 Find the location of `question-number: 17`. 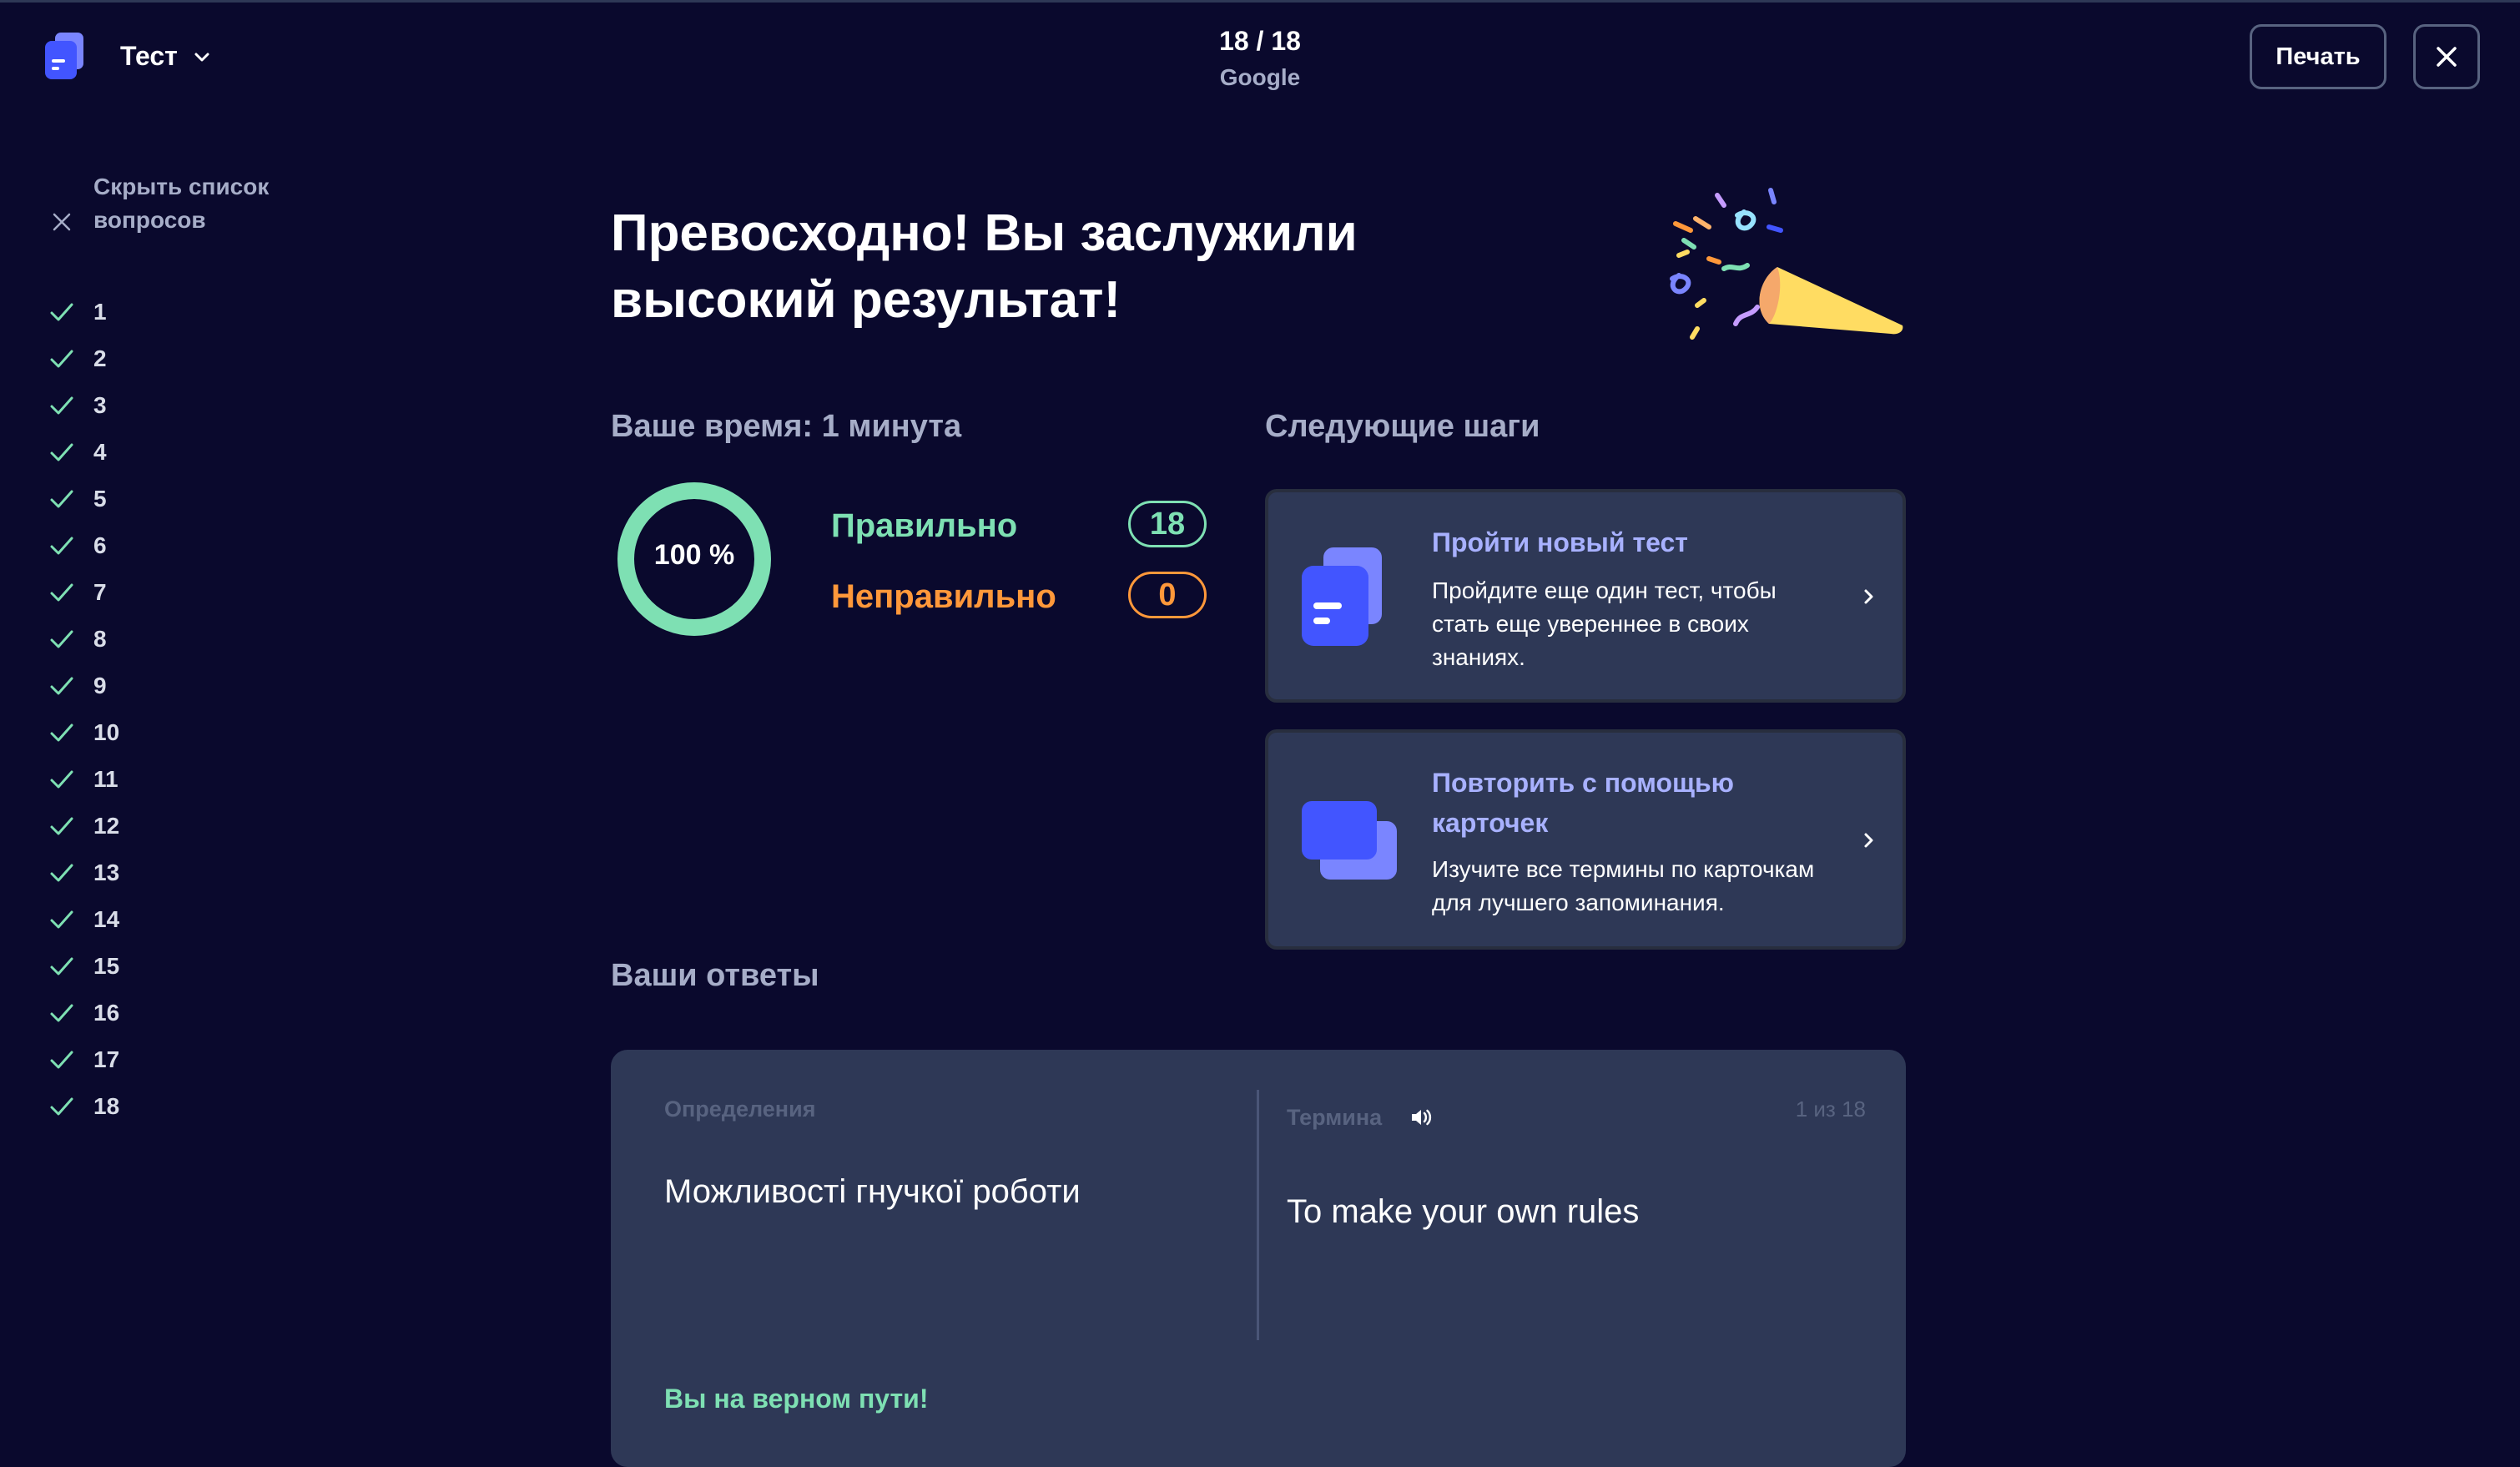

question-number: 17 is located at coordinates (106, 1059).